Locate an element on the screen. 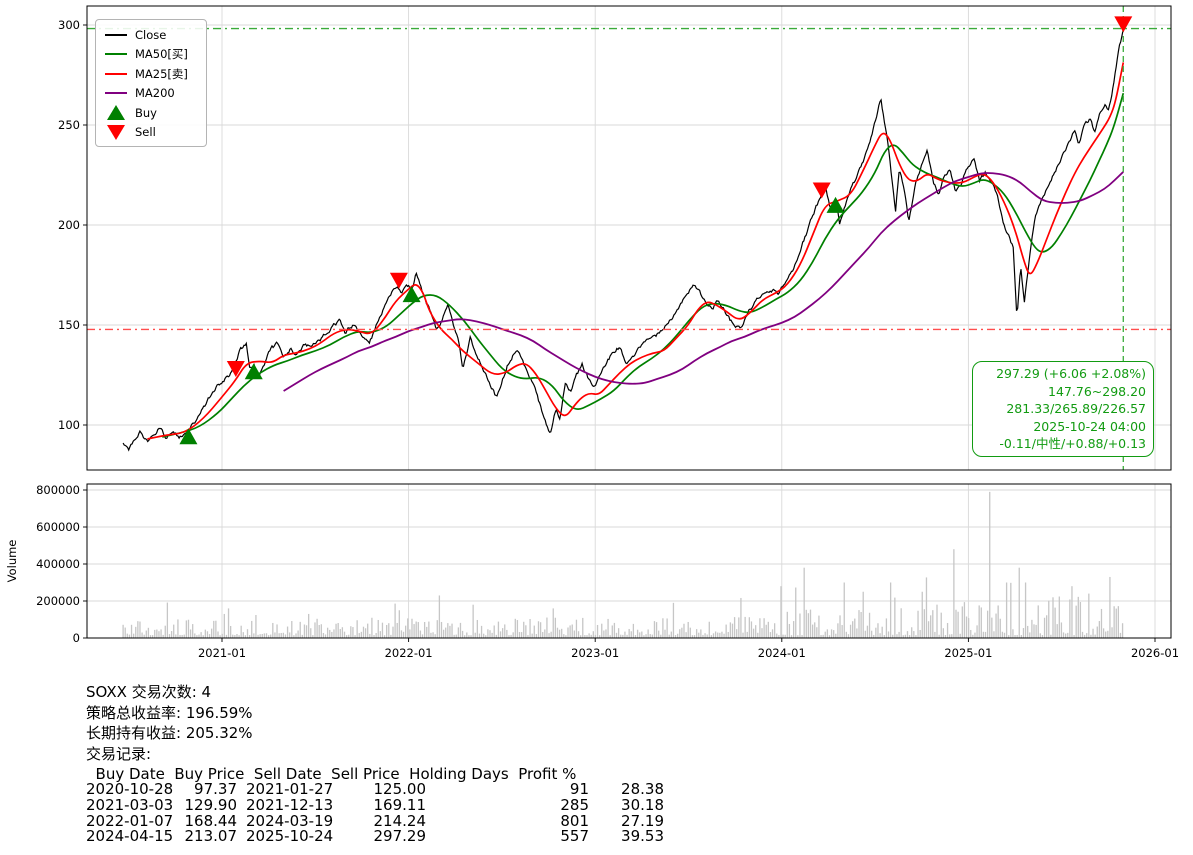  annotation-range-line: 147.76~298.20 is located at coordinates (1097, 391).